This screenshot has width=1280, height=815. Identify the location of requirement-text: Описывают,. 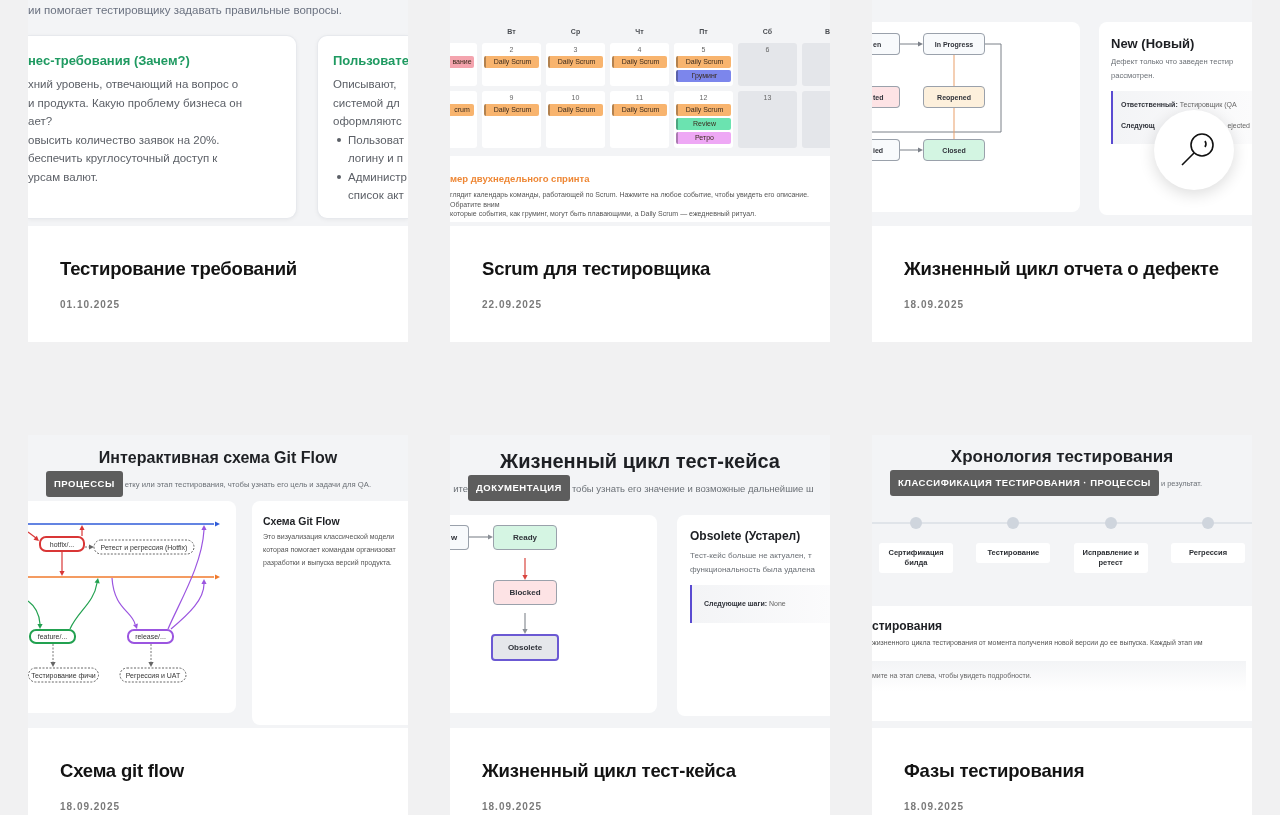
(365, 84).